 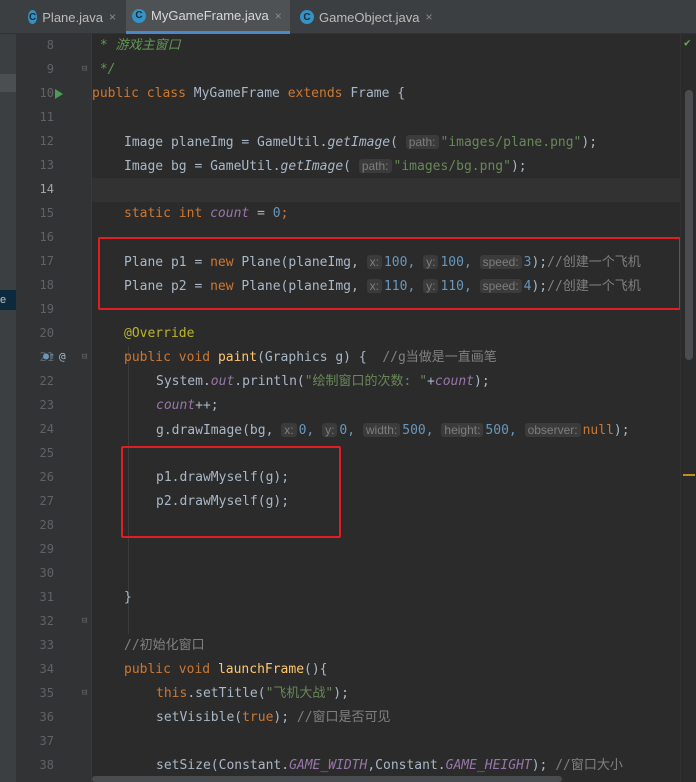 What do you see at coordinates (50, 45) in the screenshot?
I see `line-number: 8` at bounding box center [50, 45].